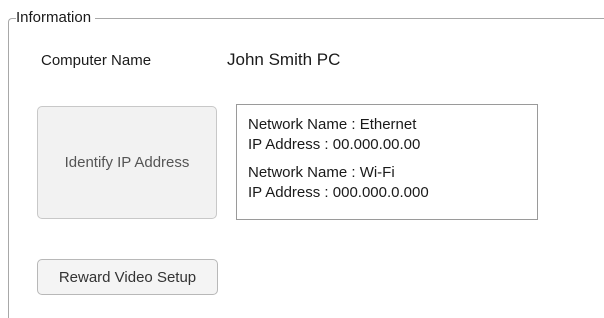  What do you see at coordinates (338, 192) in the screenshot?
I see `wifi-ip-address: IP Address : 000.000.0.000` at bounding box center [338, 192].